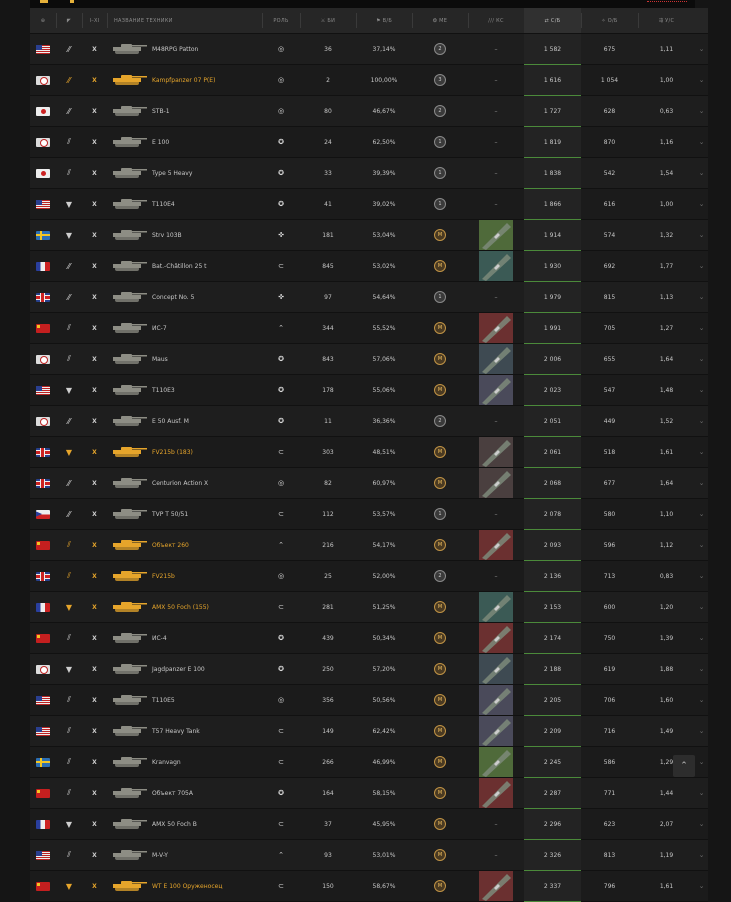 The width and height of the screenshot is (731, 902). What do you see at coordinates (369, 762) in the screenshot?
I see `table-row: ⫽ X Kranvagn ⊂ 266 46,99% M 2 245 586 1,29 ⌄` at bounding box center [369, 762].